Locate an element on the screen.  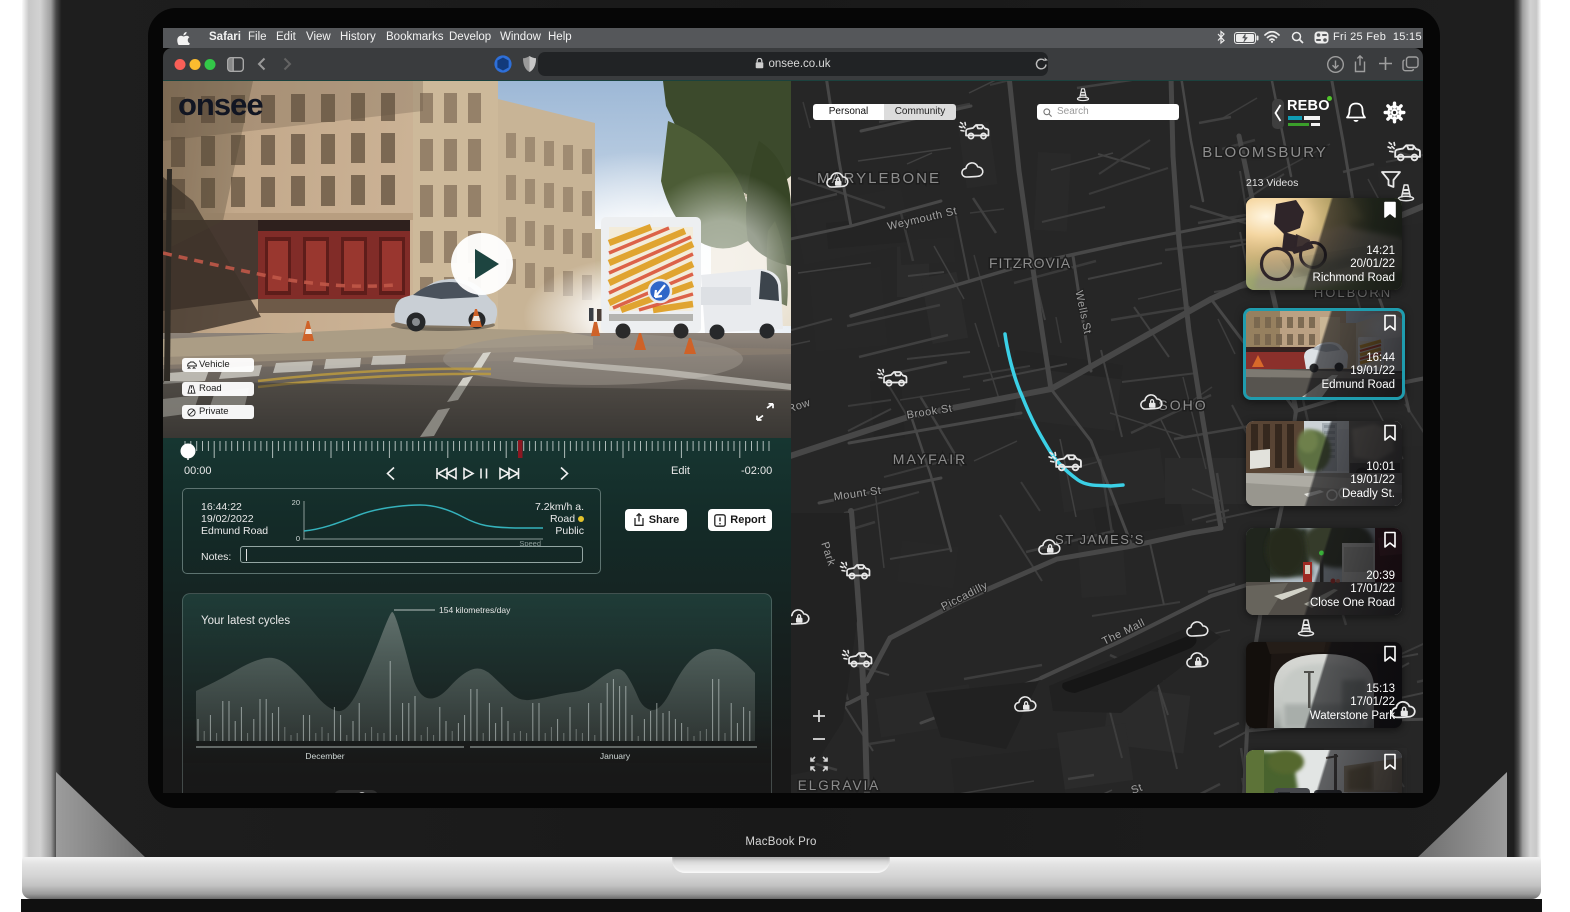
svg-text: BLOOMSBURY is located at coordinates (1265, 152).